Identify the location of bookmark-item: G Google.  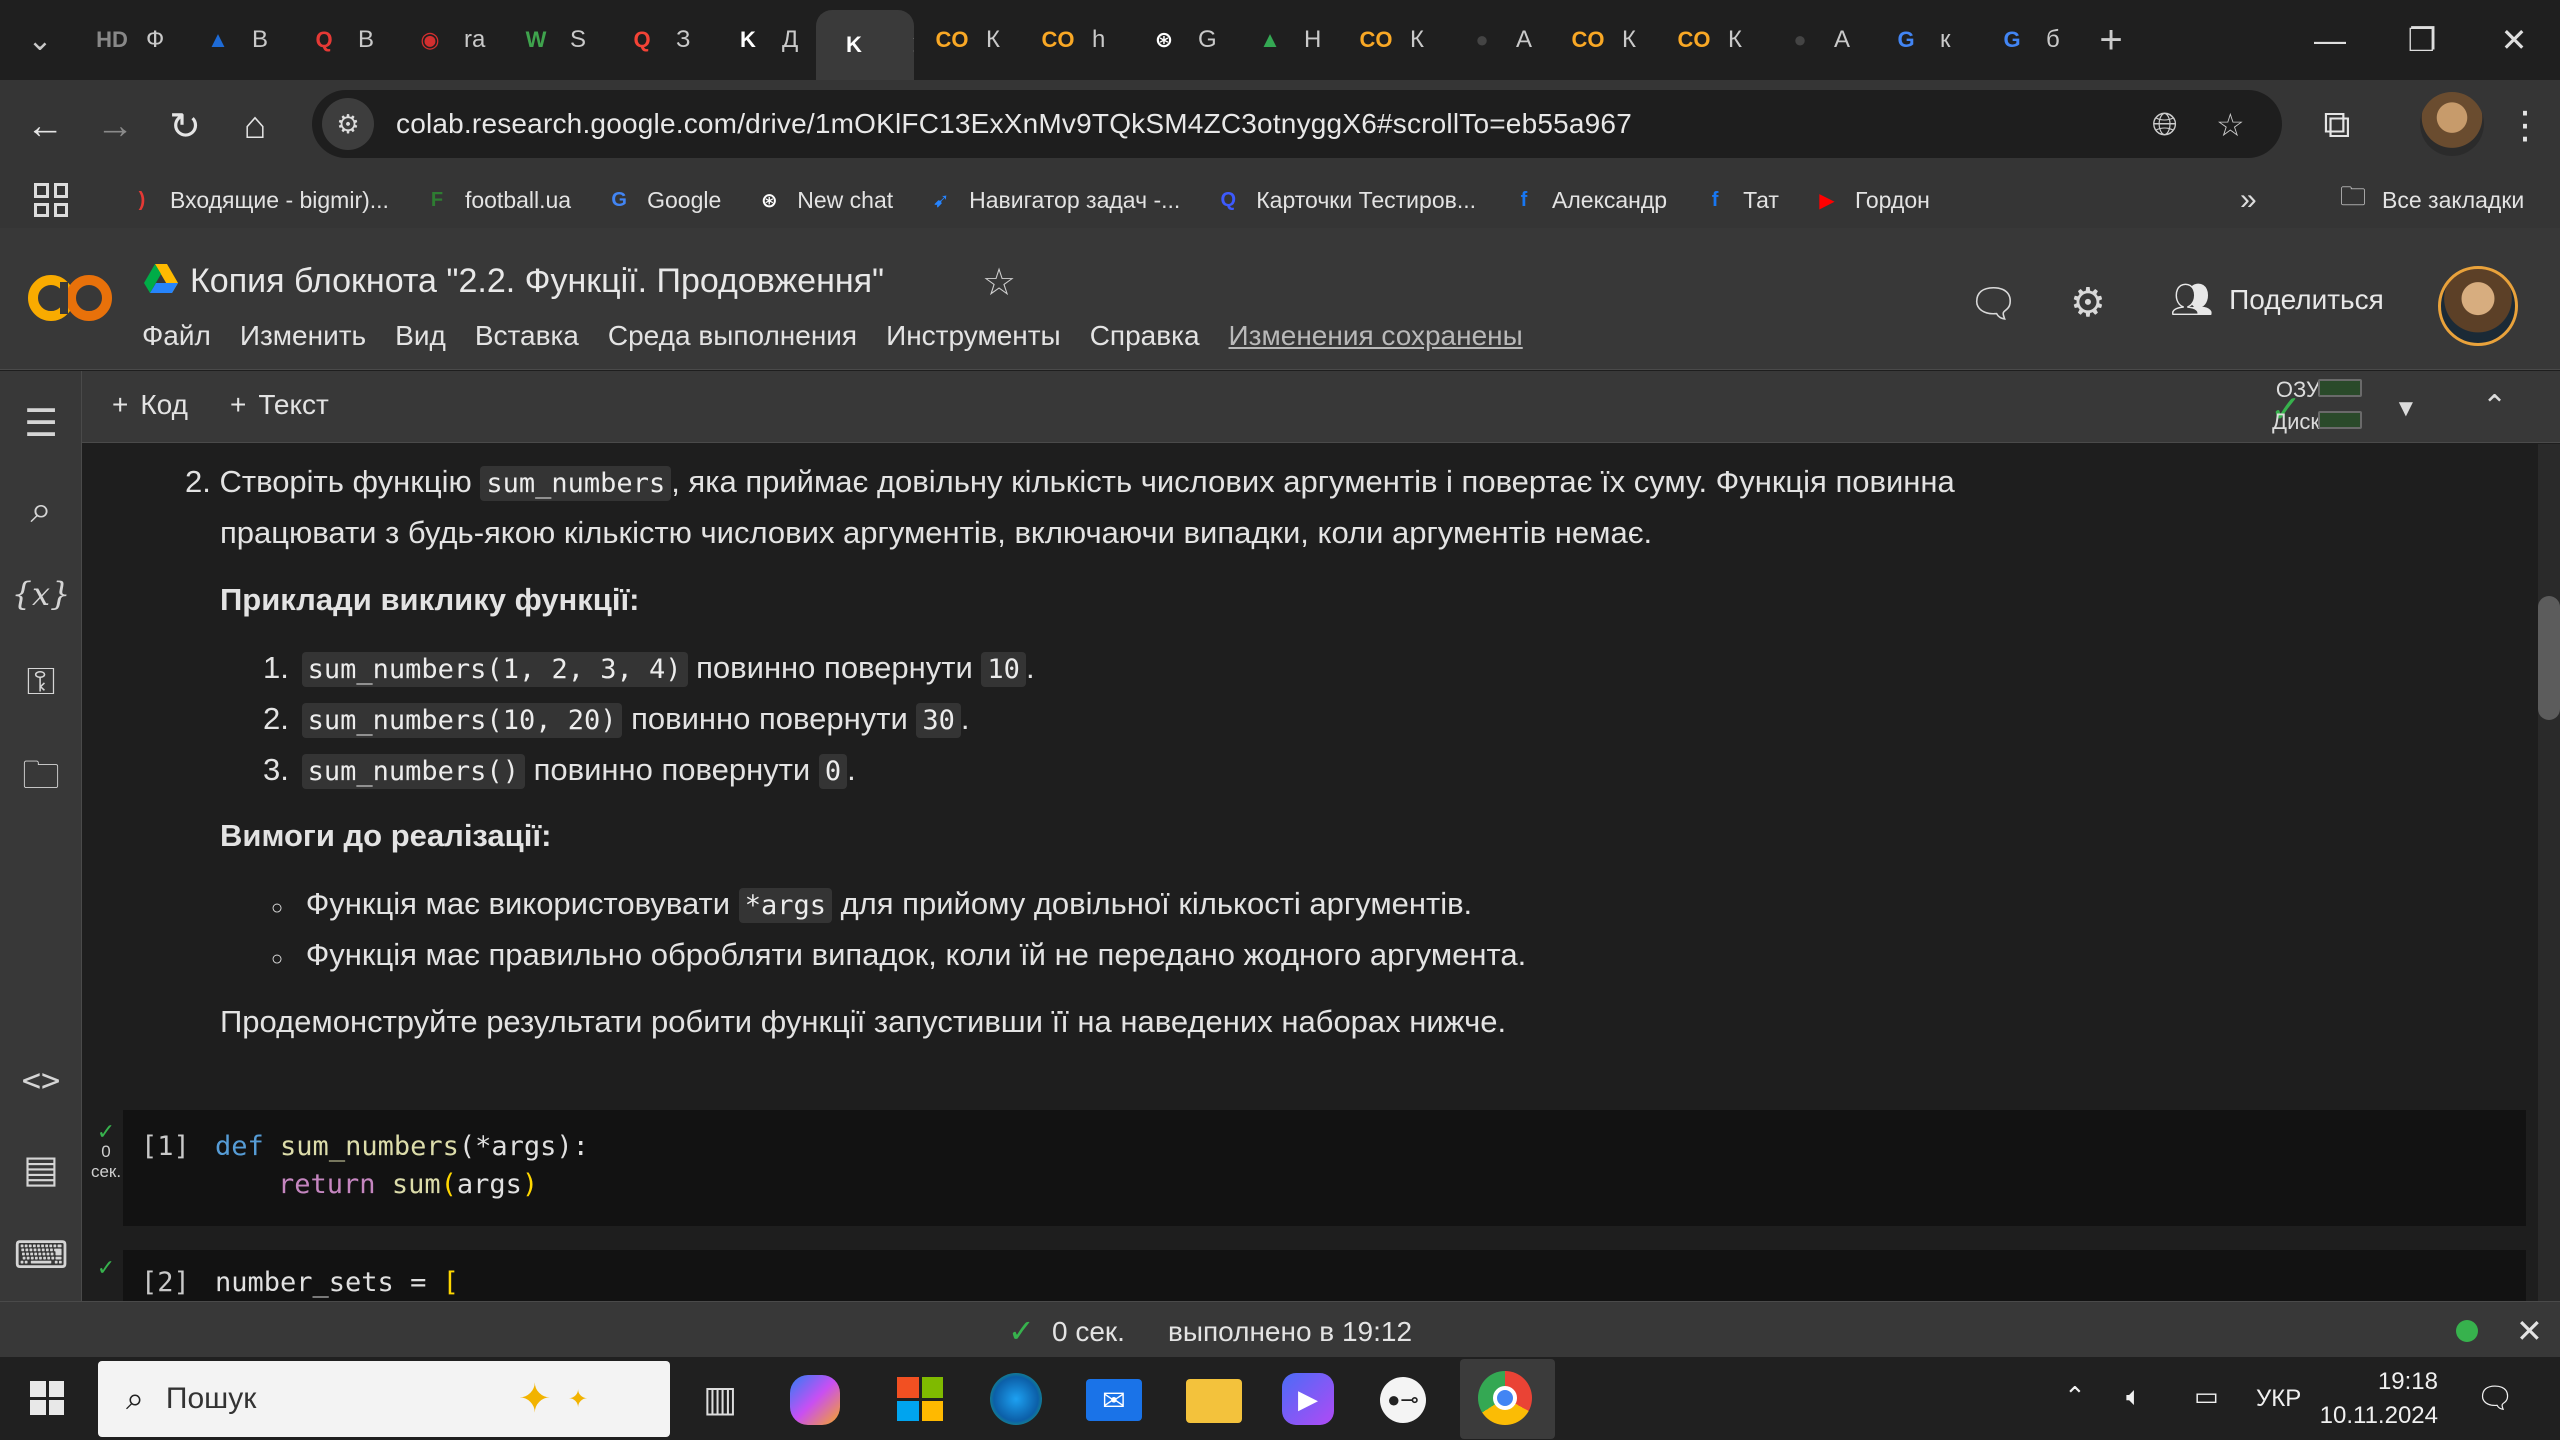
(663, 200).